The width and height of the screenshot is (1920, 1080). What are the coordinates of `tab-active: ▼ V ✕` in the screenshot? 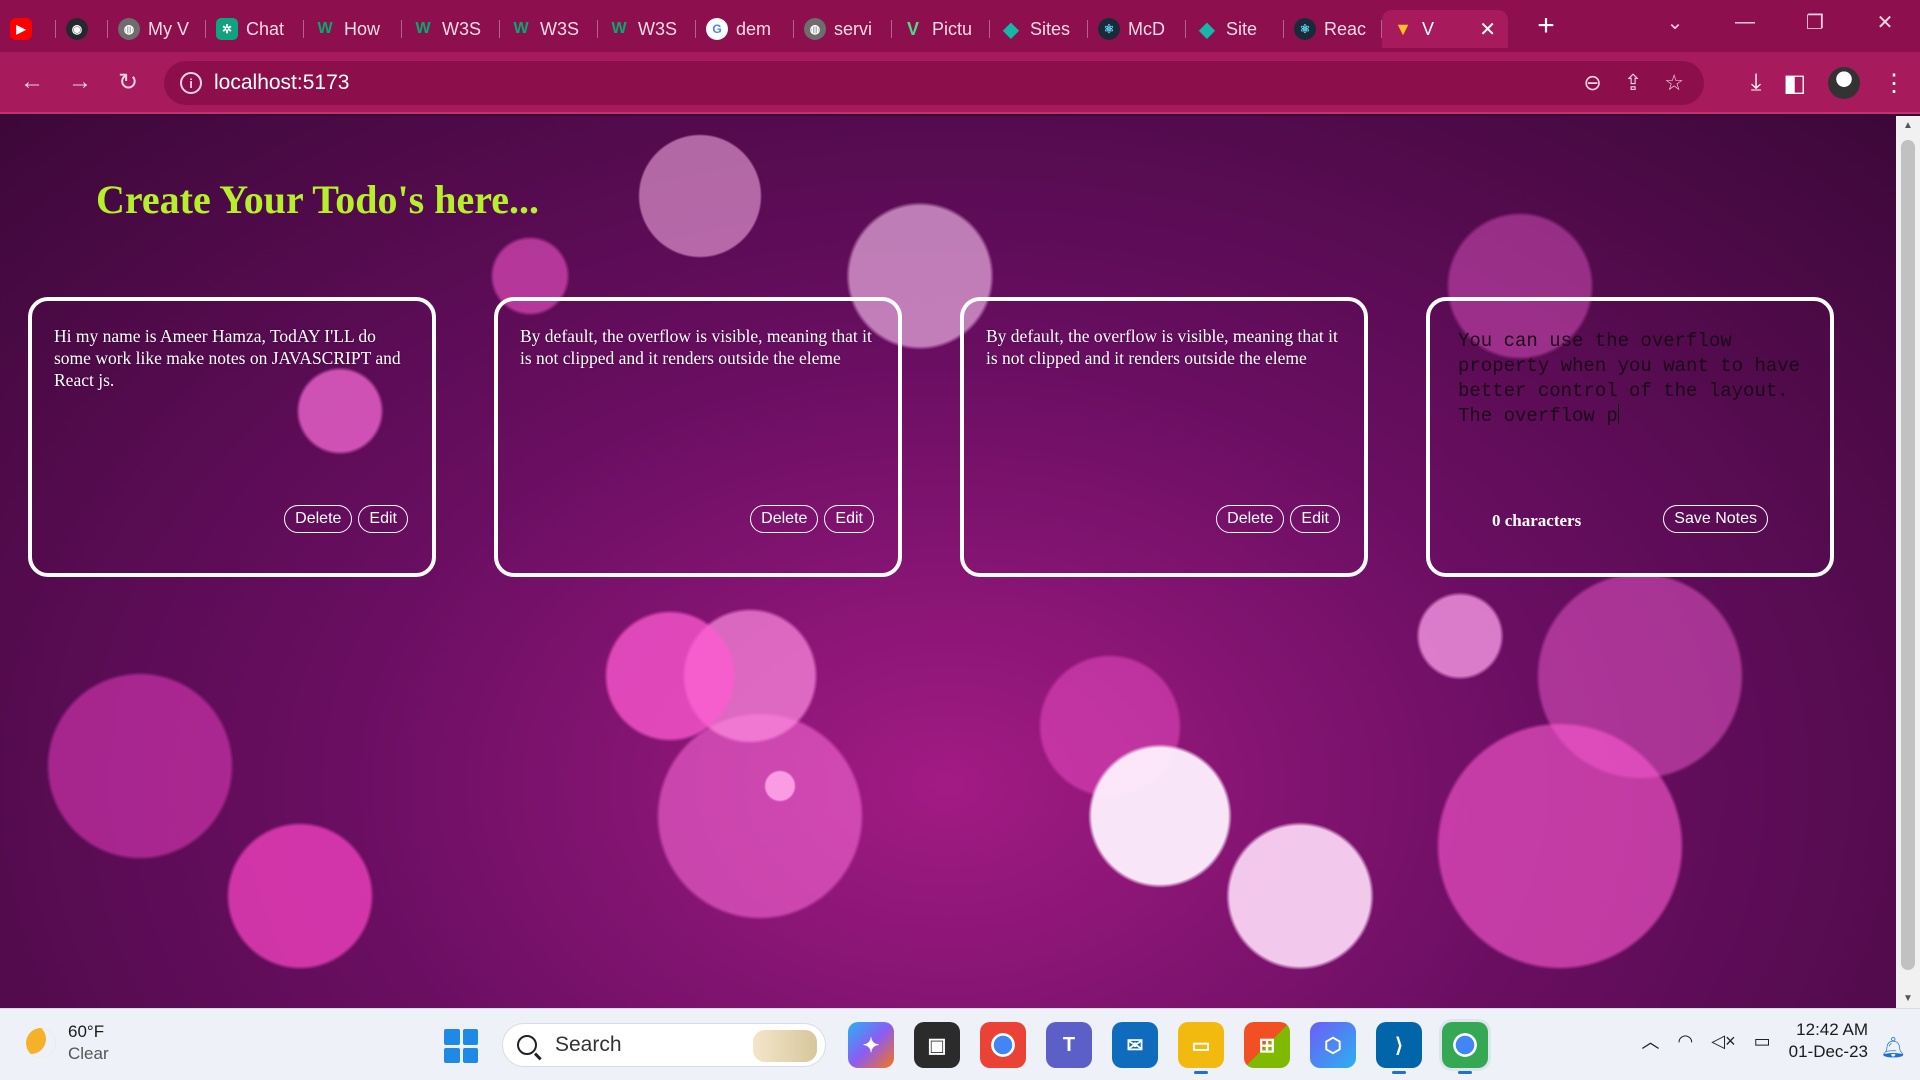 It's located at (1445, 29).